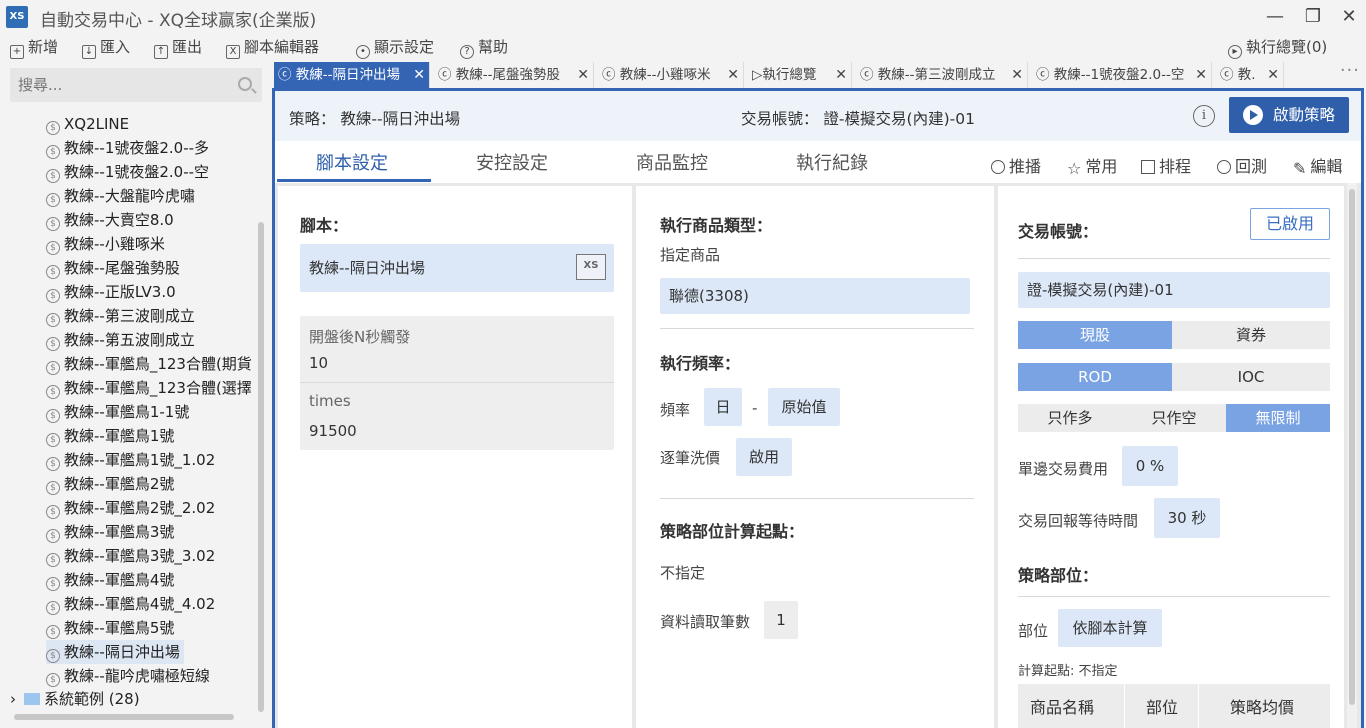 Image resolution: width=1366 pixels, height=728 pixels. I want to click on tab-strategy: ⓒ 教練--隔日沖出場 ✕, so click(352, 75).